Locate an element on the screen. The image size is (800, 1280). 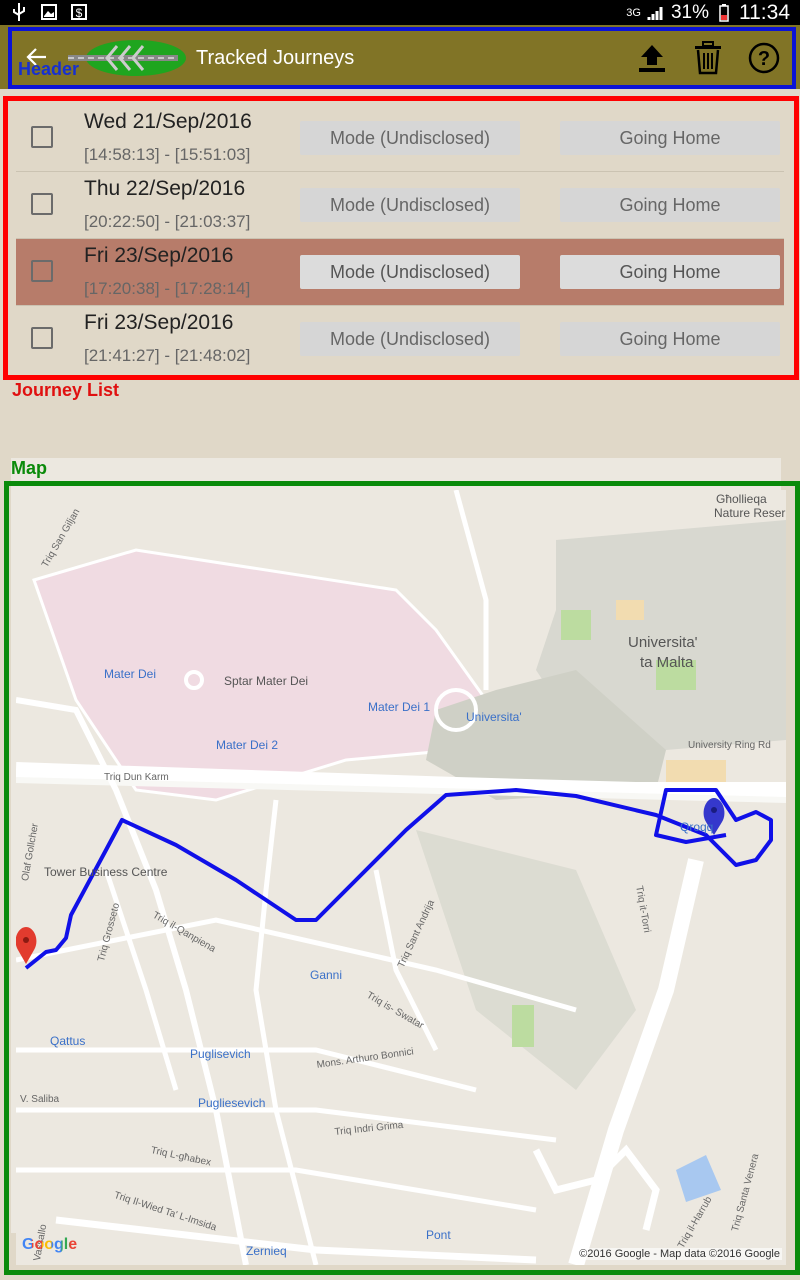
map-label: Mater Dei is located at coordinates (130, 674).